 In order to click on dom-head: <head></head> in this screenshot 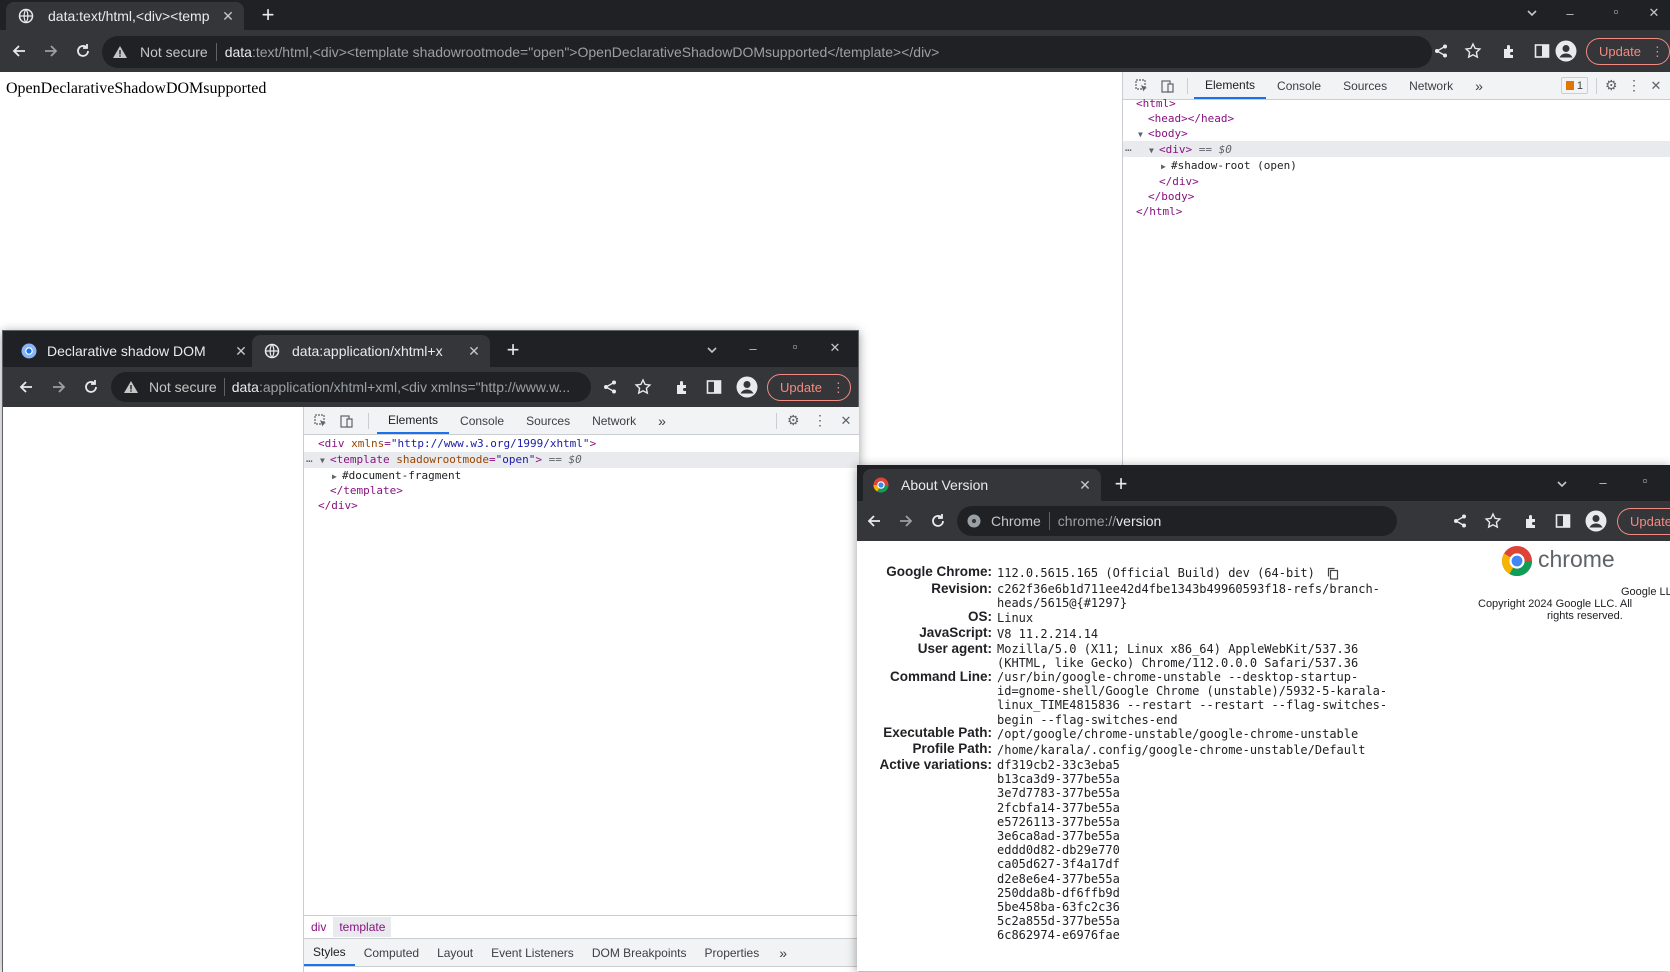, I will do `click(1191, 118)`.